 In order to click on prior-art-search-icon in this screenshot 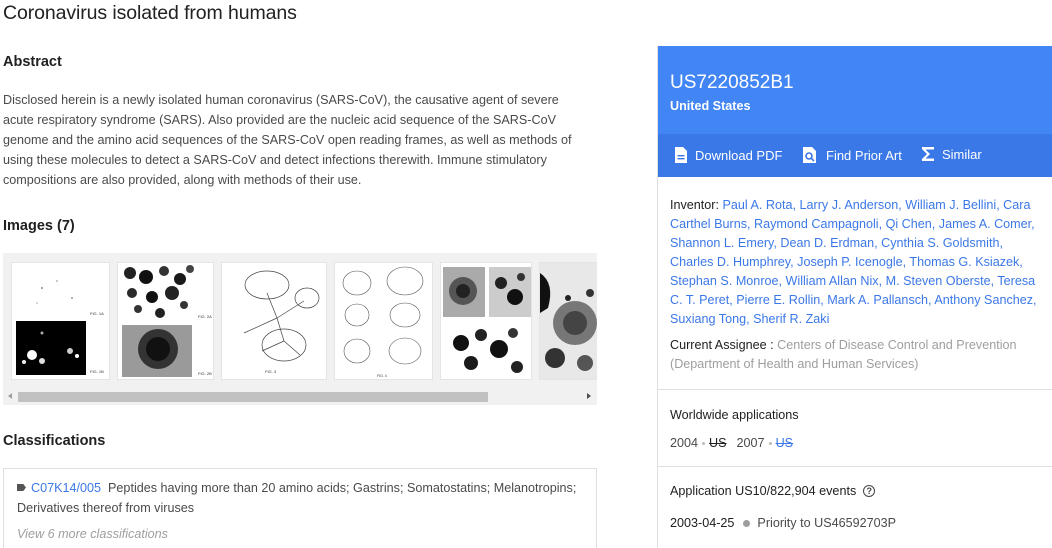, I will do `click(809, 155)`.